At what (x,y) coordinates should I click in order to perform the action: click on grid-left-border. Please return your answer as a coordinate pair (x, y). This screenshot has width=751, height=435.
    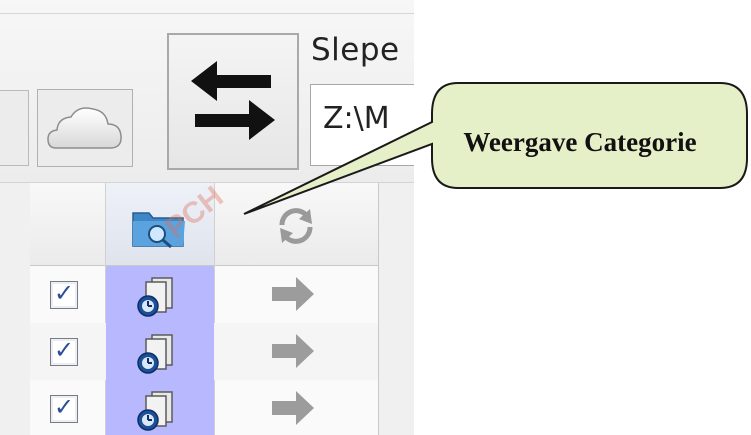
    Looking at the image, I should click on (15, 309).